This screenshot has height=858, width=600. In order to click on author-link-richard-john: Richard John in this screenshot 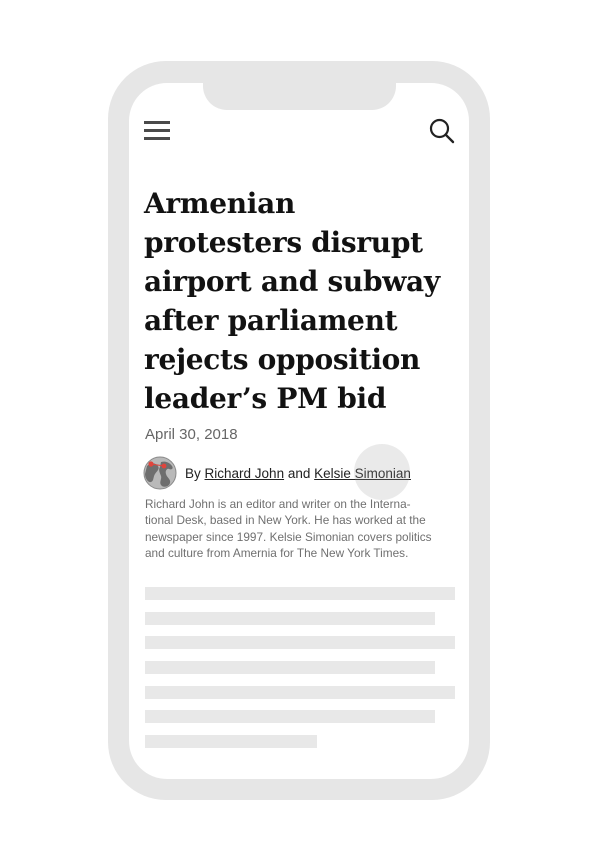, I will do `click(245, 473)`.